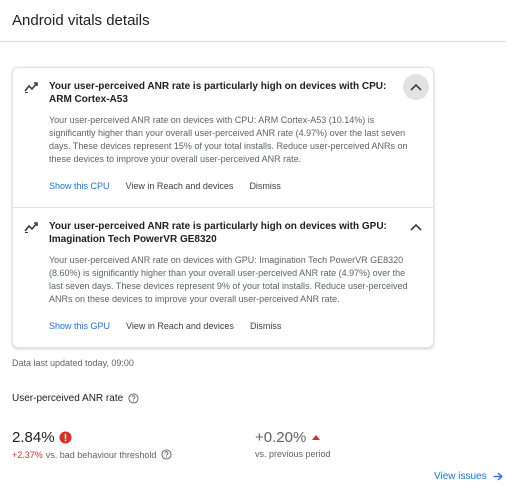 This screenshot has width=506, height=499. I want to click on view-issues-label: View issues, so click(460, 476).